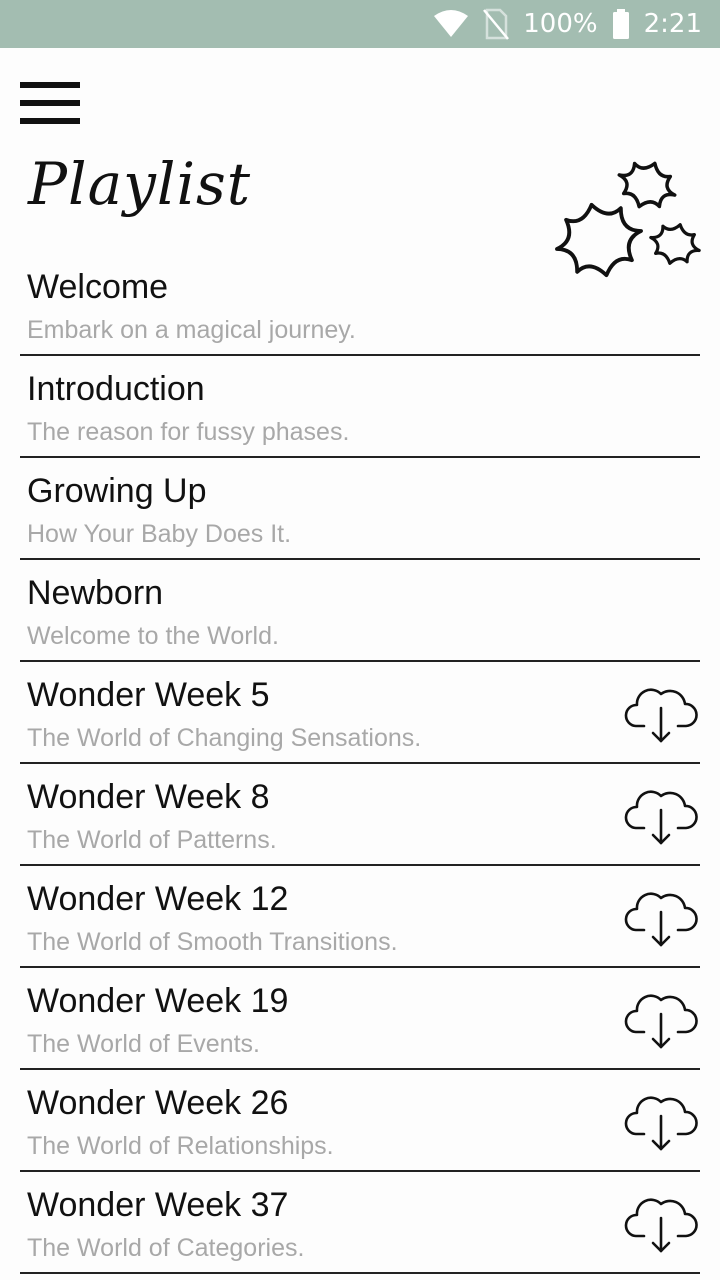 The width and height of the screenshot is (720, 1280). Describe the element at coordinates (153, 636) in the screenshot. I see `playlist-item-subtitle: Welcome to the World.` at that location.